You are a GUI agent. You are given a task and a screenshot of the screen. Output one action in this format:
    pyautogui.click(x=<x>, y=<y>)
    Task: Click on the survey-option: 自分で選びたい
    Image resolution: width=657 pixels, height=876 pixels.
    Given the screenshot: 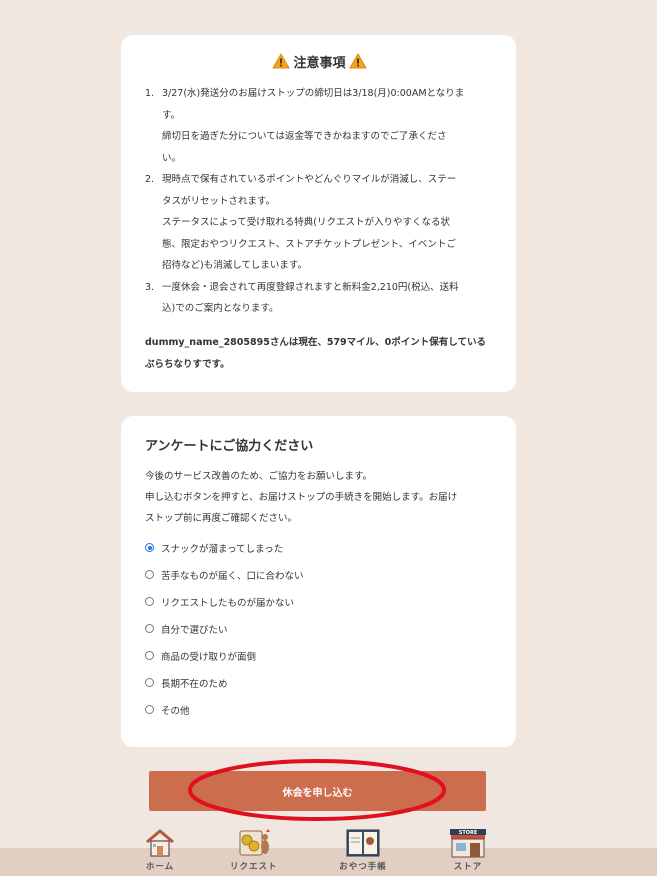 What is the action you would take?
    pyautogui.click(x=319, y=628)
    